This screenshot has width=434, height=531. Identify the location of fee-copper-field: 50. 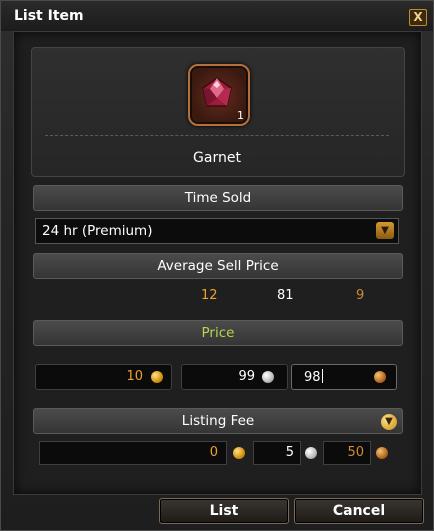
(347, 453).